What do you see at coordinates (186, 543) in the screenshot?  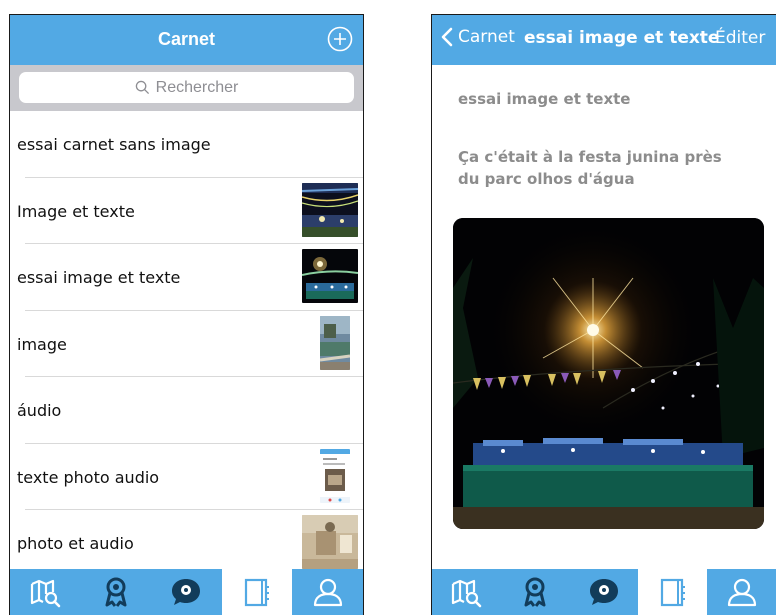 I see `list-item: photo et audio` at bounding box center [186, 543].